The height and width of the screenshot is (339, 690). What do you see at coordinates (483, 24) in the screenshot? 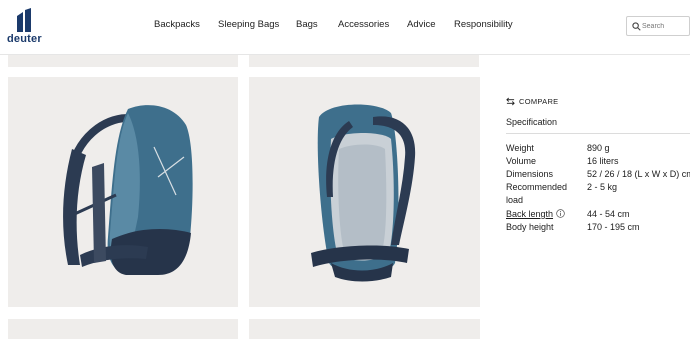
I see `nav-item-responsibility: Responsibility` at bounding box center [483, 24].